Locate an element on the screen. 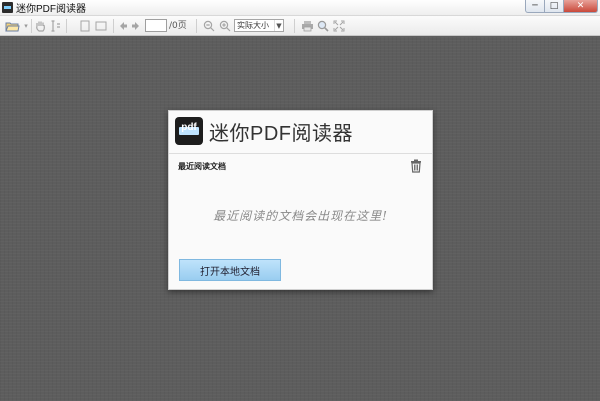 This screenshot has height=401, width=600. toolbar: ▾ /0页 实际大小 ▼ is located at coordinates (300, 26).